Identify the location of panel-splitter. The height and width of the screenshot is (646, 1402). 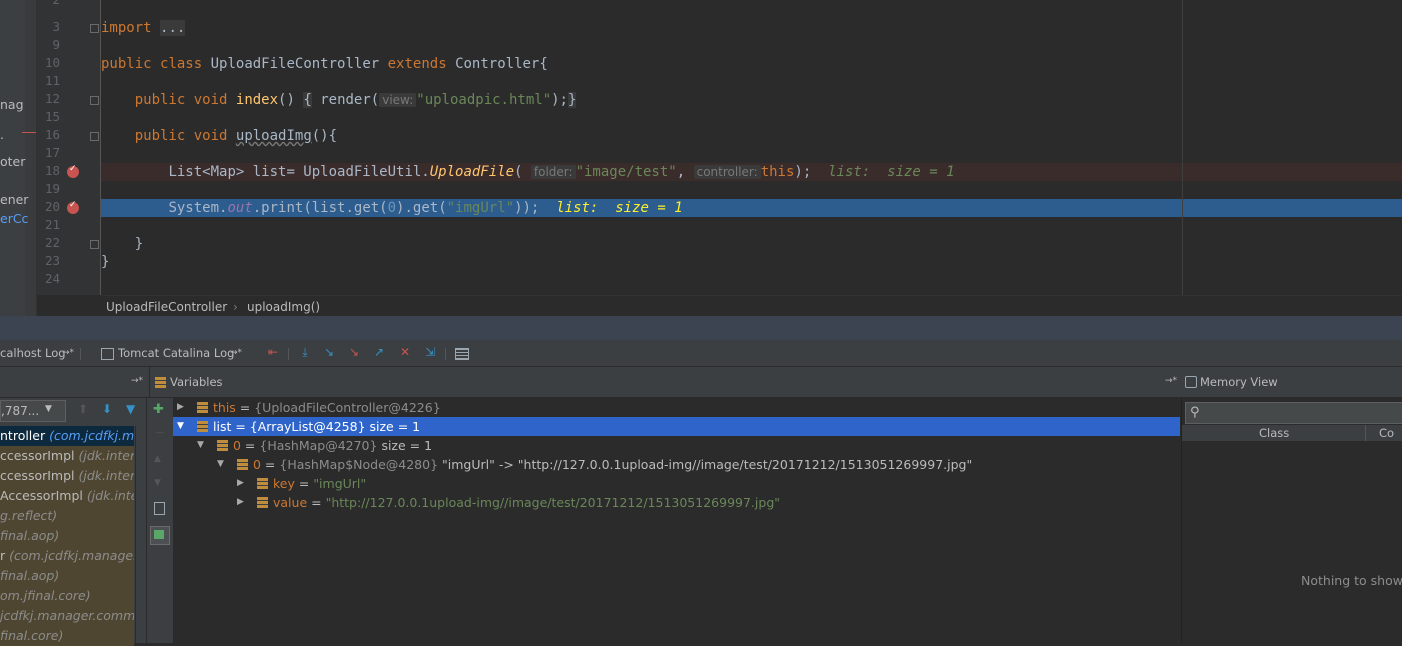
(701, 328).